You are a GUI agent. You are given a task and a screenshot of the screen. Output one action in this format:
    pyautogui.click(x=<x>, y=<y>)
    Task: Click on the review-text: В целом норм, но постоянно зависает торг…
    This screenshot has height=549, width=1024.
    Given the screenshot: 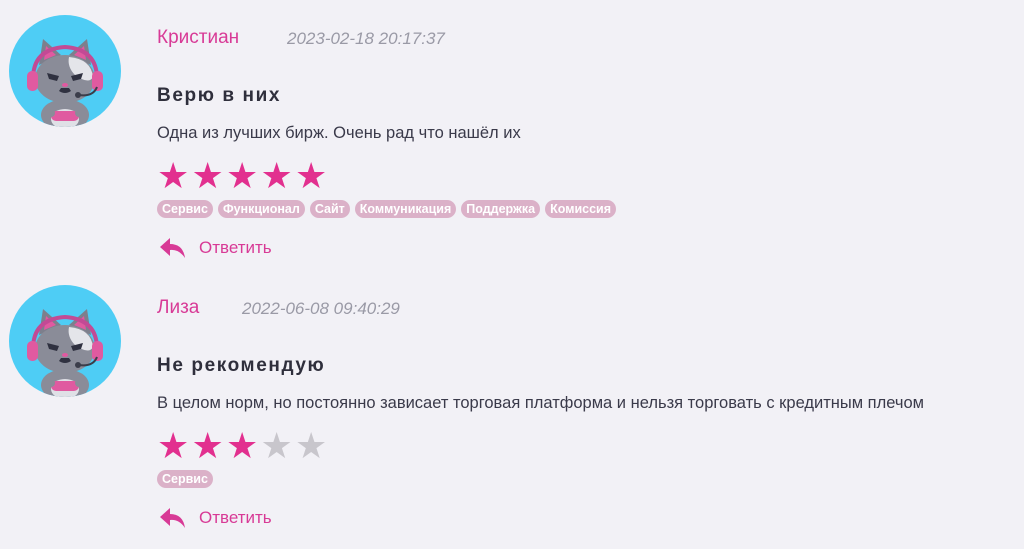 What is the action you would take?
    pyautogui.click(x=540, y=403)
    